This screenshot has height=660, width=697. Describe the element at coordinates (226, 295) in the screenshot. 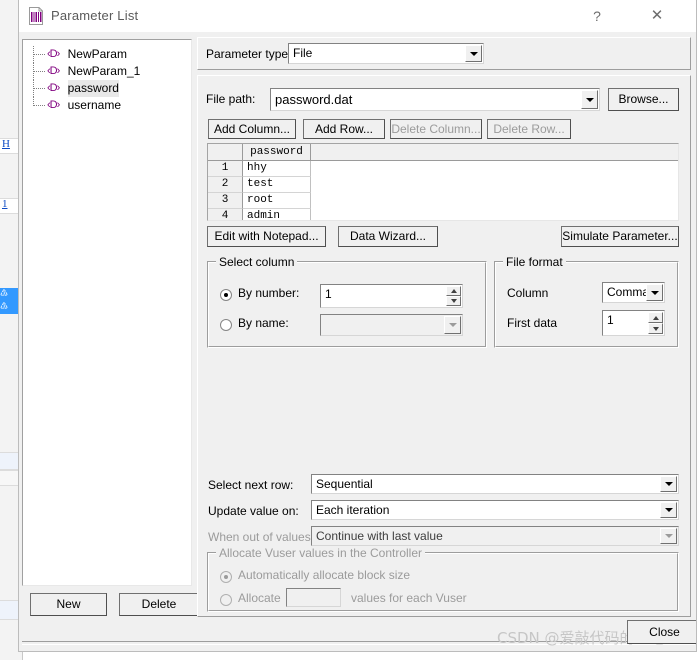

I see `by-number-radio` at that location.